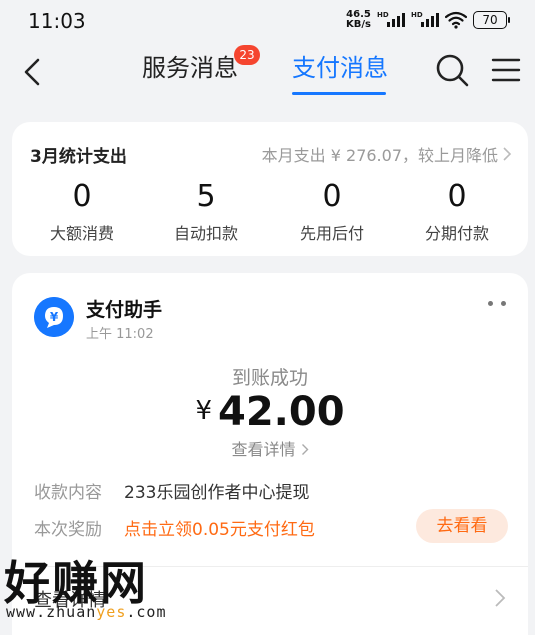 Image resolution: width=535 pixels, height=635 pixels. I want to click on network-speed: 46.5 KB/s, so click(358, 19).